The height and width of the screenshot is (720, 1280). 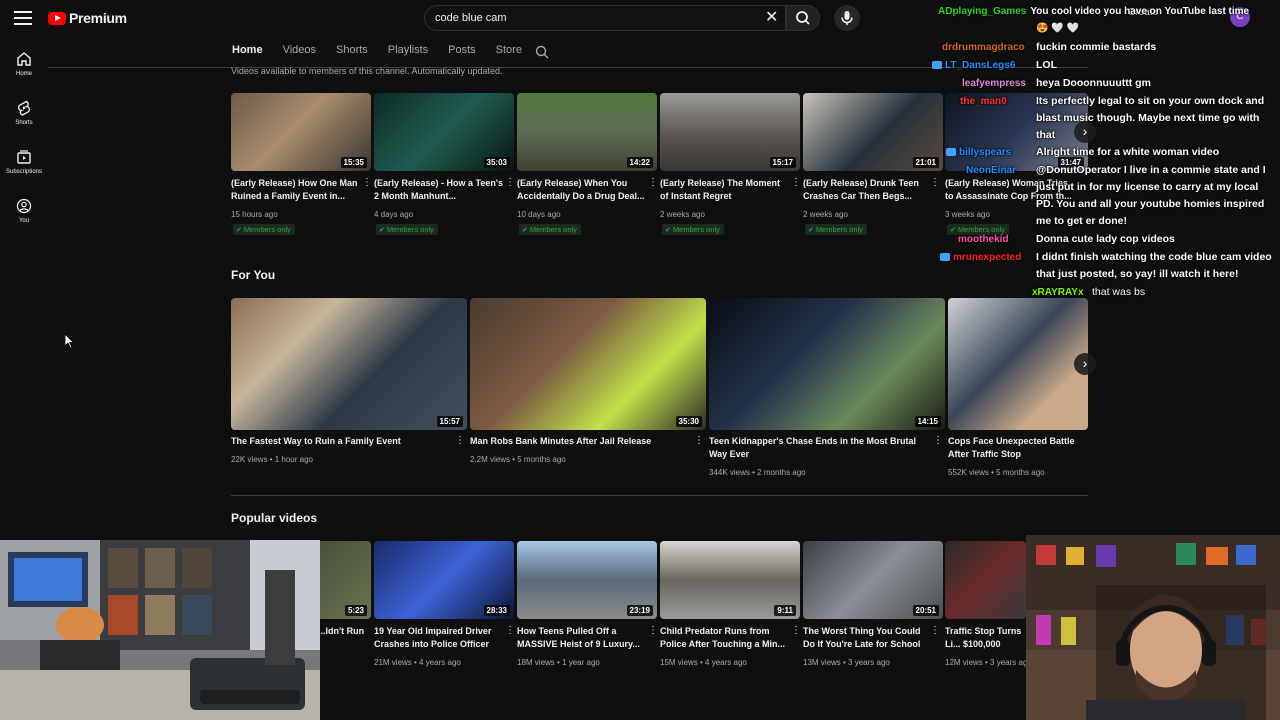 I want to click on search-icon, so click(x=803, y=18).